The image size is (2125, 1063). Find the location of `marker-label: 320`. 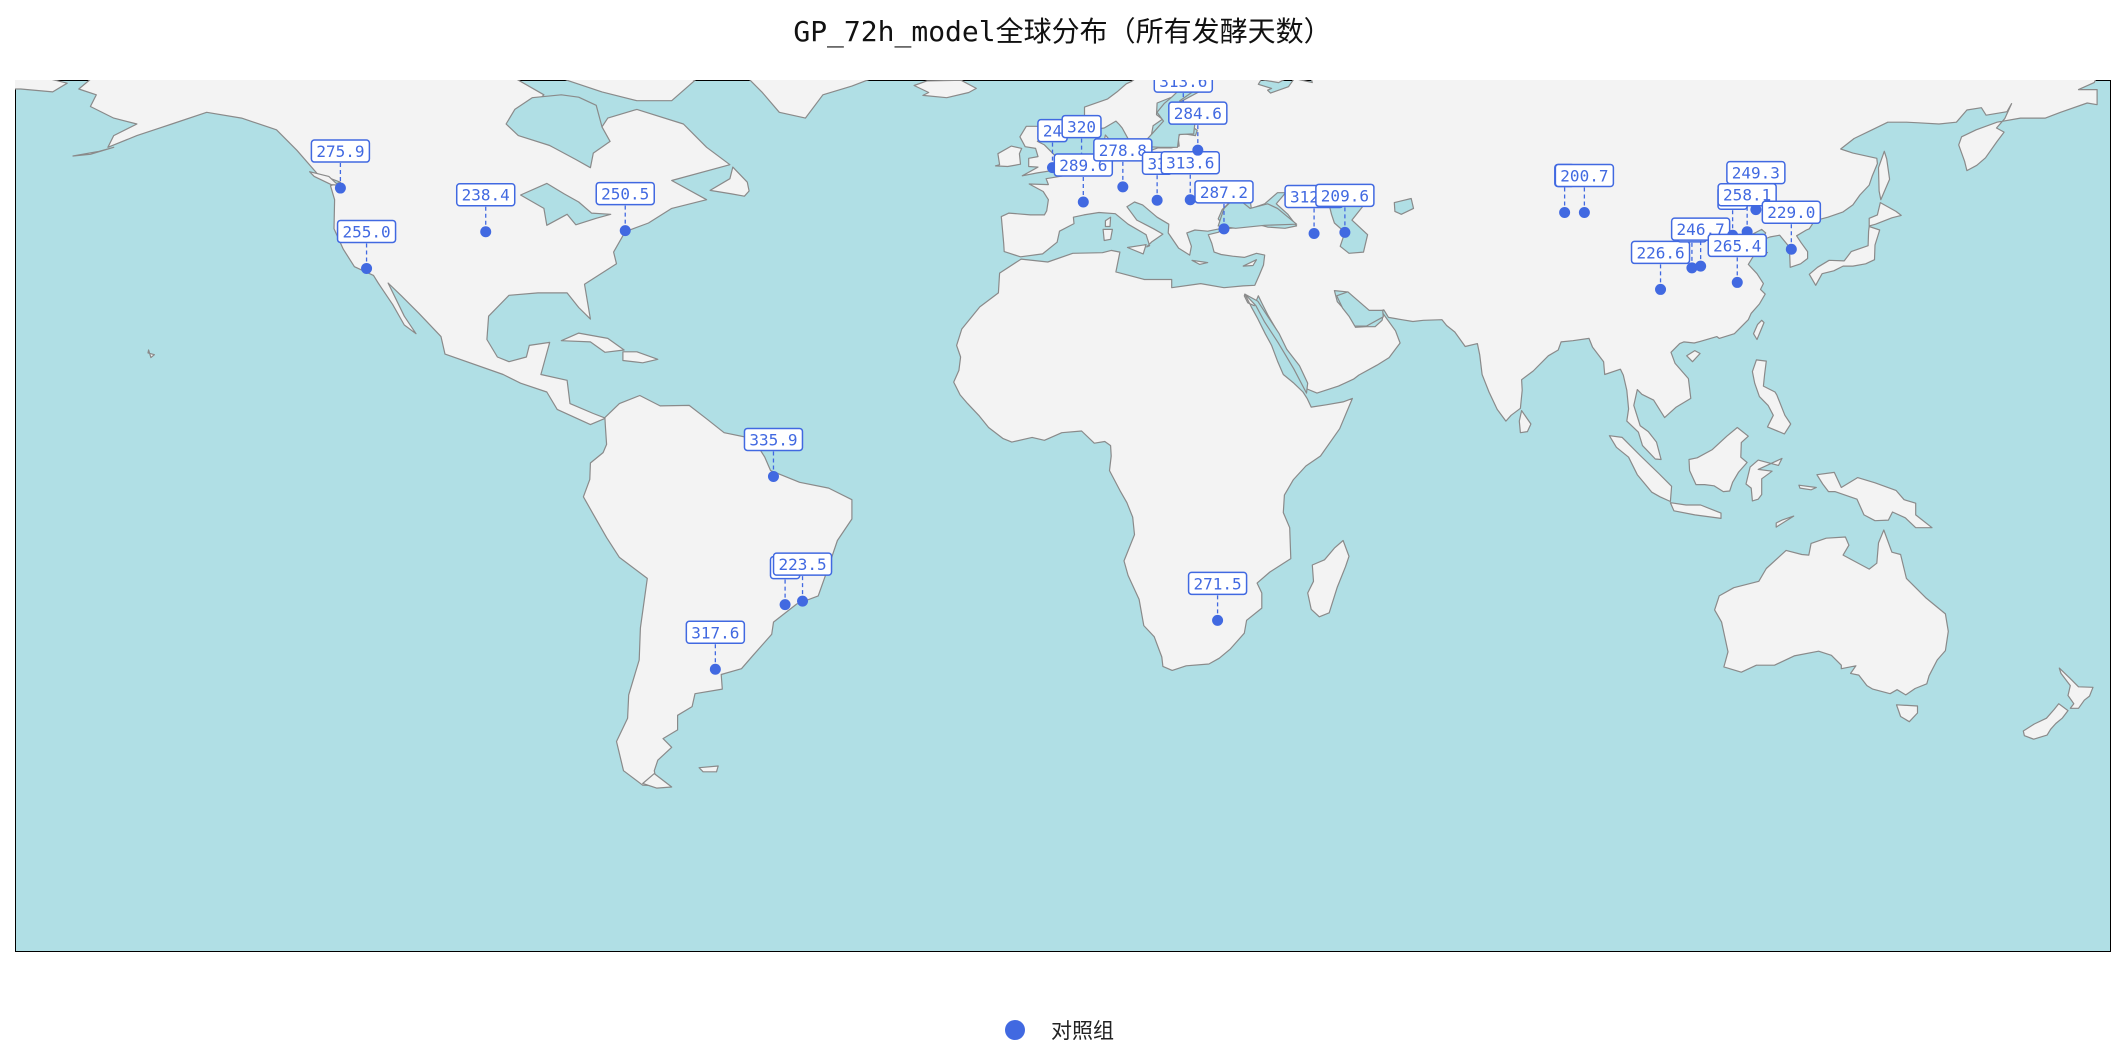

marker-label: 320 is located at coordinates (1081, 127).